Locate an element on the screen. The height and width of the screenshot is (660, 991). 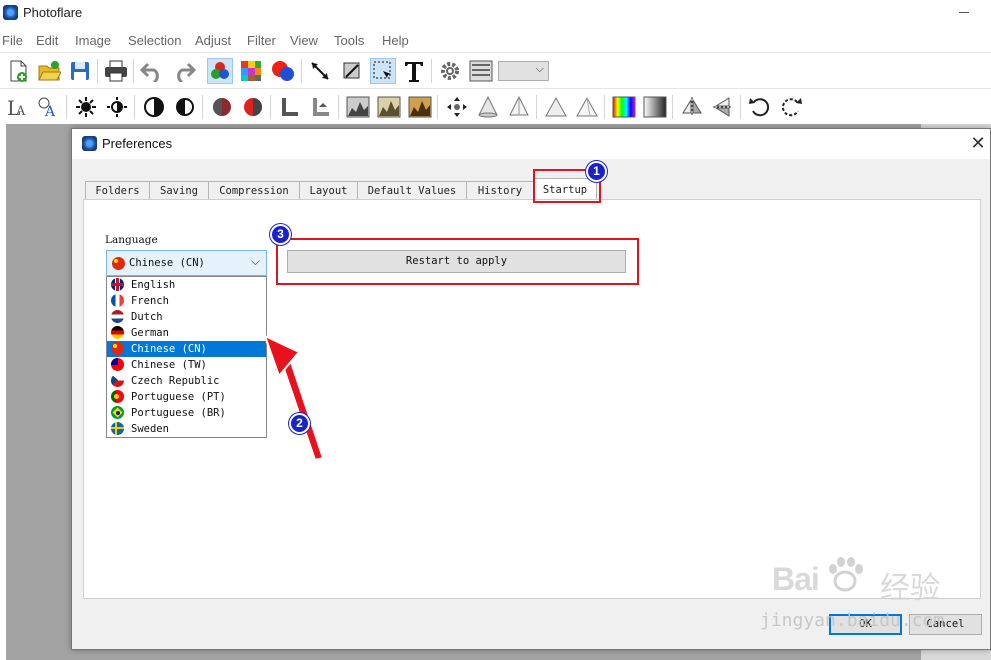
redo-icon is located at coordinates (184, 71).